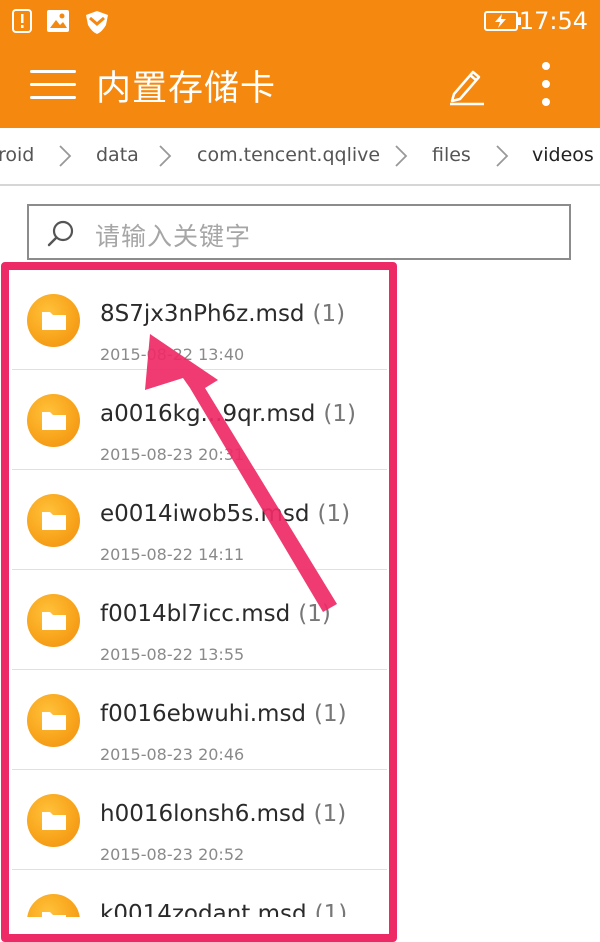 This screenshot has width=600, height=942. Describe the element at coordinates (223, 714) in the screenshot. I see `file-name: f0016ebwuhi.msd (1)` at that location.